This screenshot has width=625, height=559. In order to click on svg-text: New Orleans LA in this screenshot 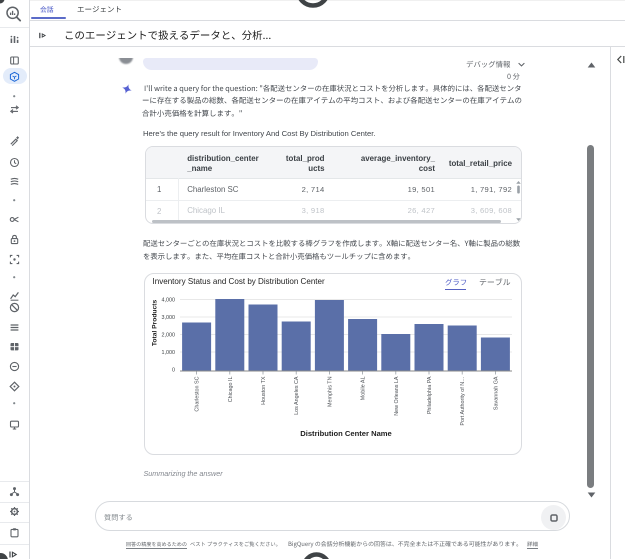, I will do `click(396, 396)`.